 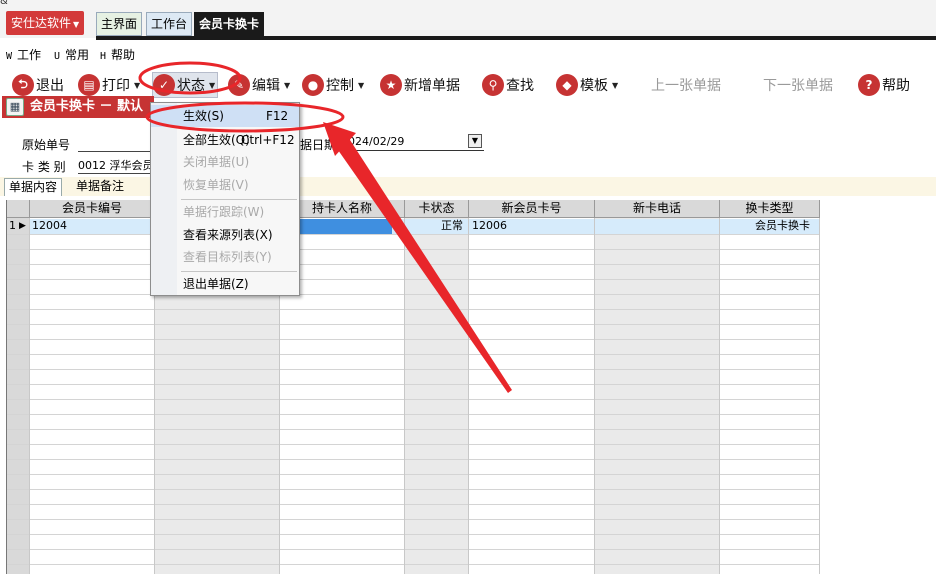 I want to click on doc-date-label: 据日期, so click(x=318, y=145).